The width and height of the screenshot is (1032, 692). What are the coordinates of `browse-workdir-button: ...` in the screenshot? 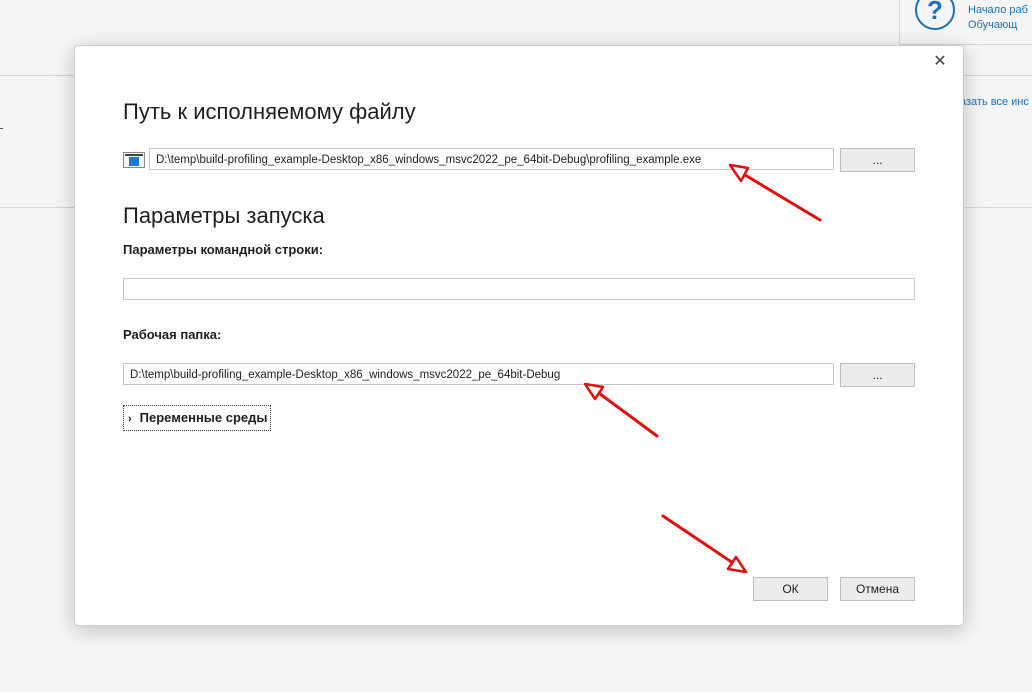 It's located at (877, 375).